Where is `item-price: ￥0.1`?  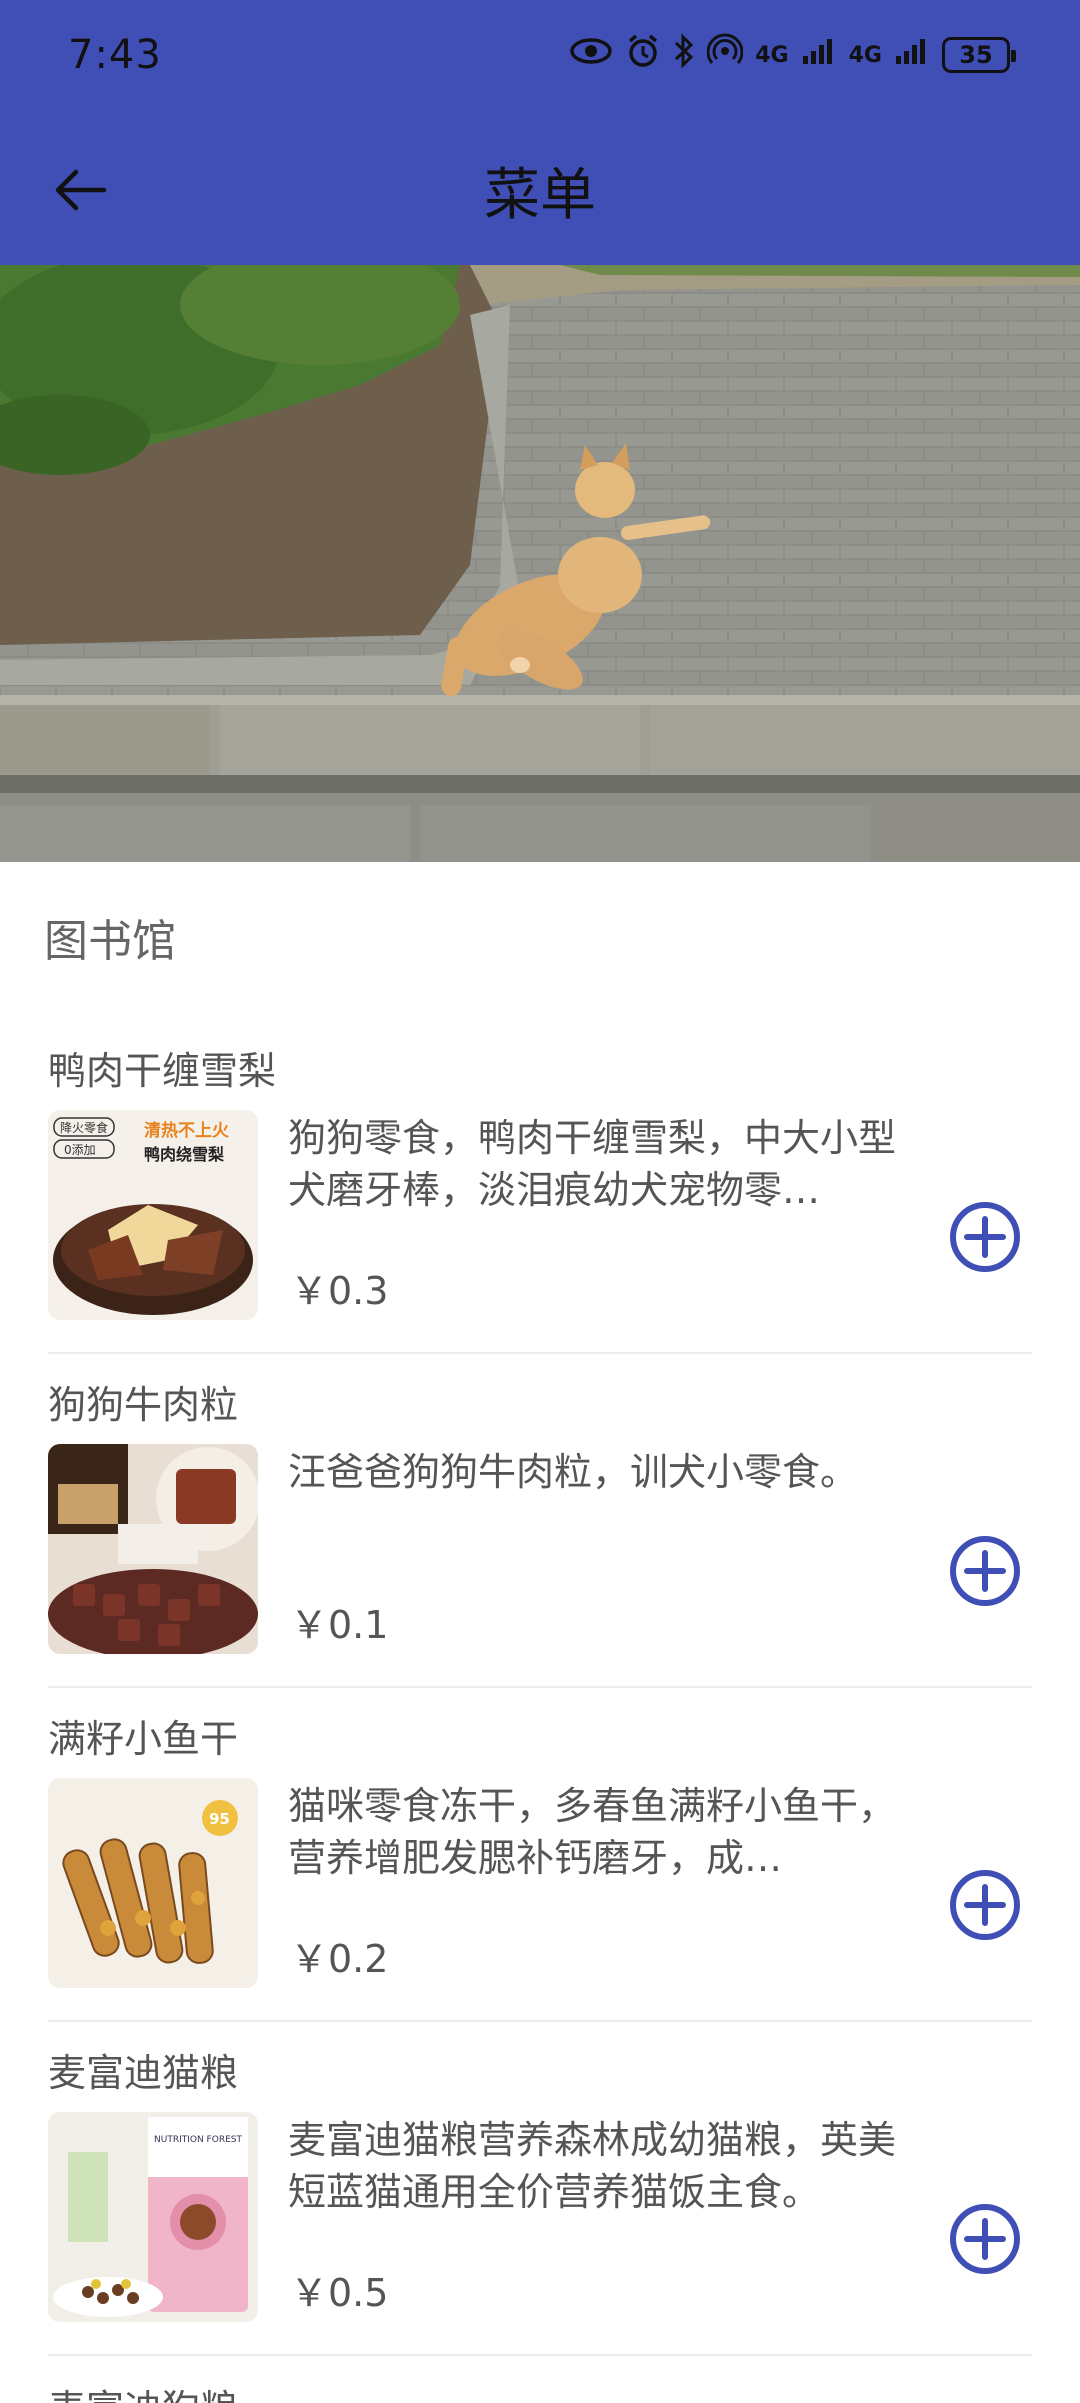 item-price: ￥0.1 is located at coordinates (339, 1625).